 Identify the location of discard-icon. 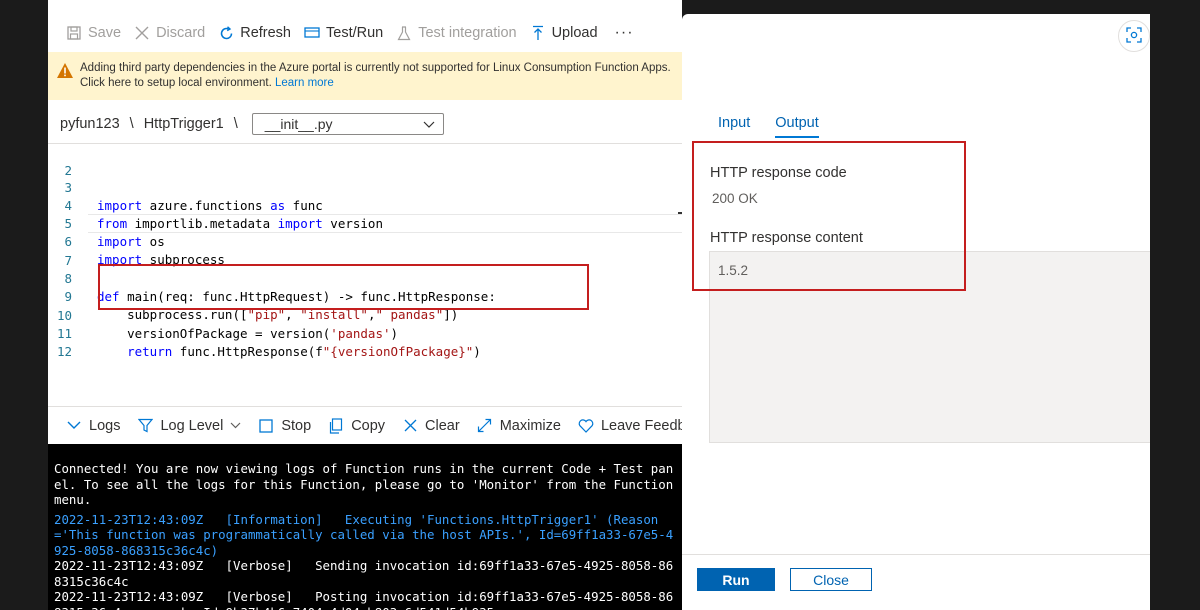
(142, 33).